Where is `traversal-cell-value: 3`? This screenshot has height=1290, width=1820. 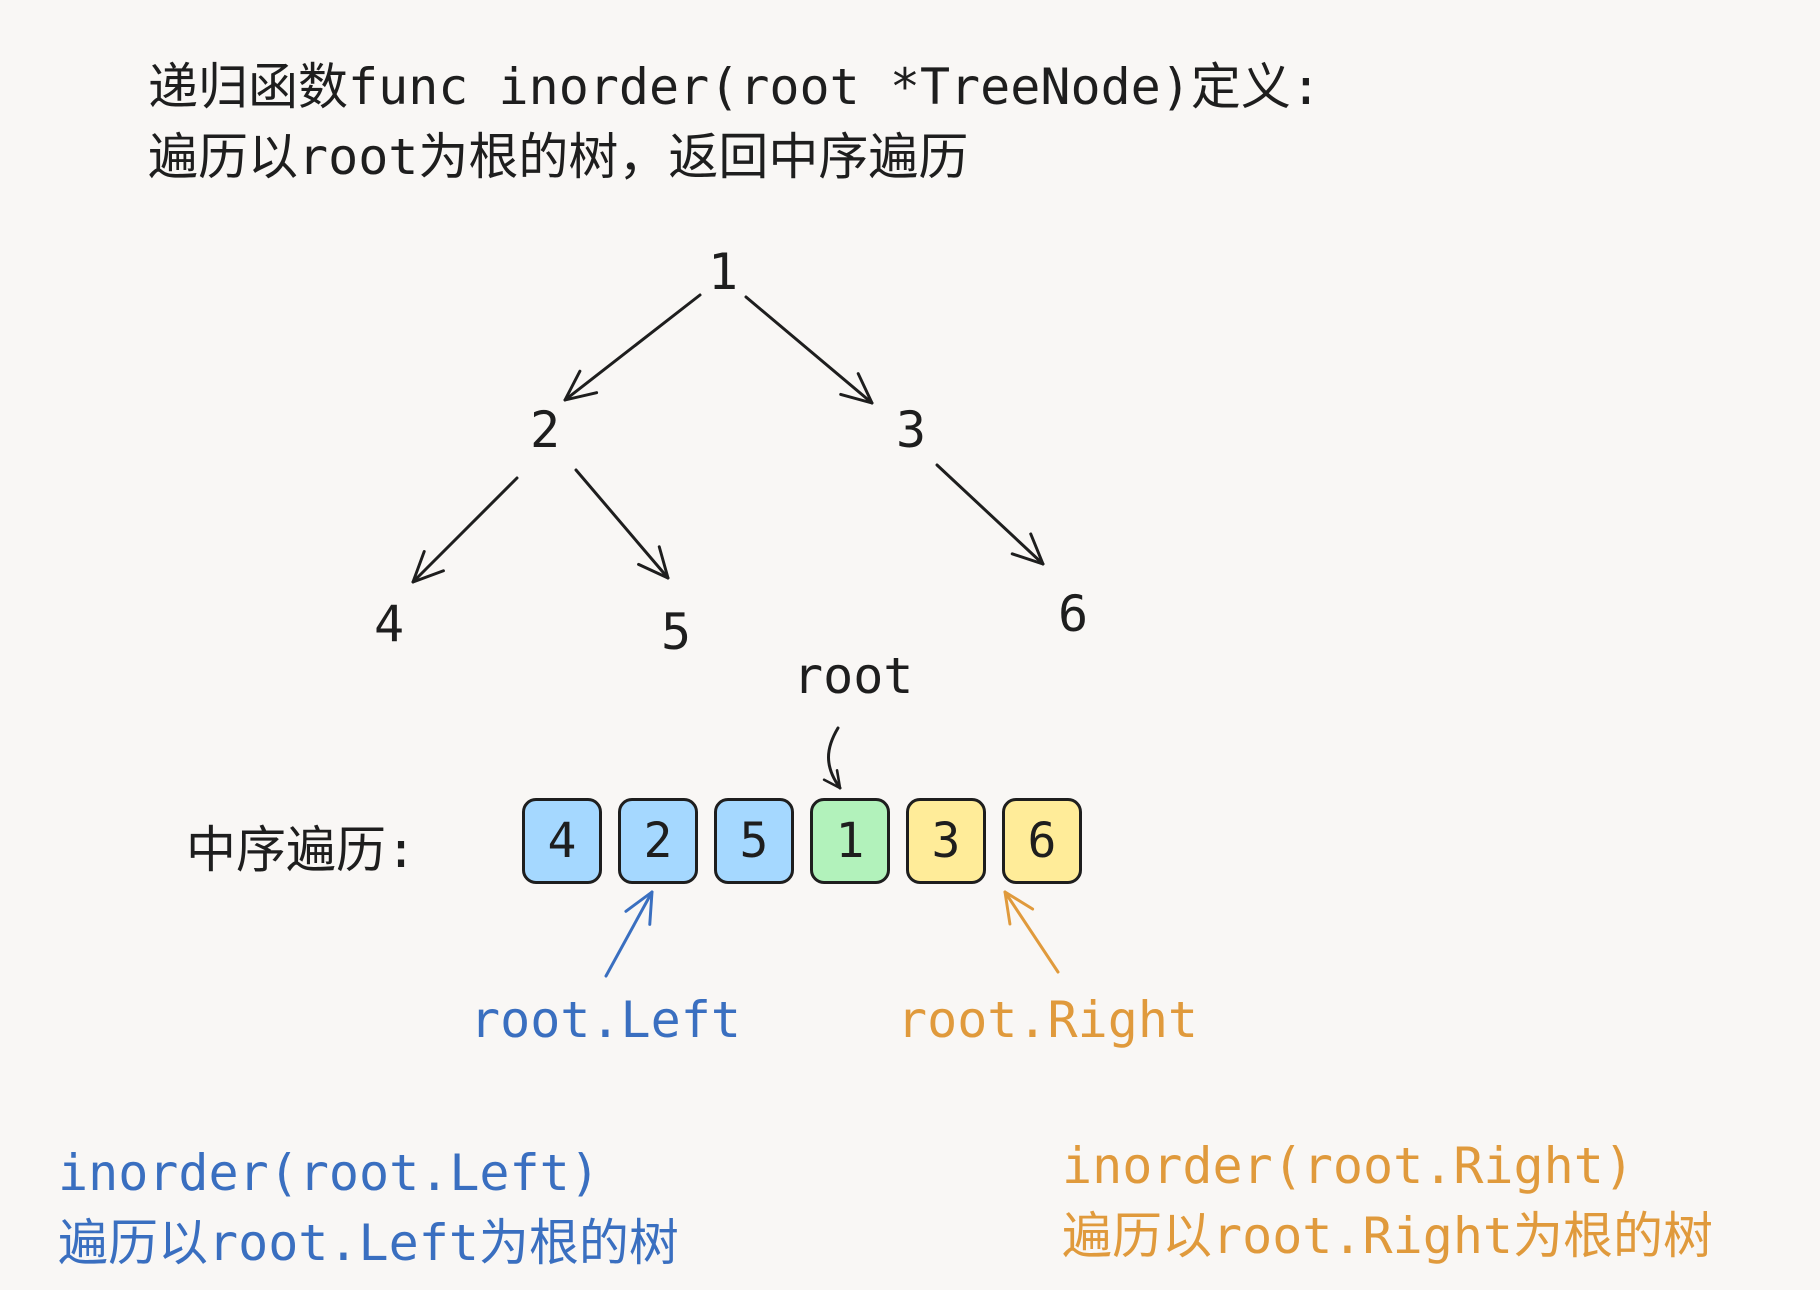 traversal-cell-value: 3 is located at coordinates (946, 841).